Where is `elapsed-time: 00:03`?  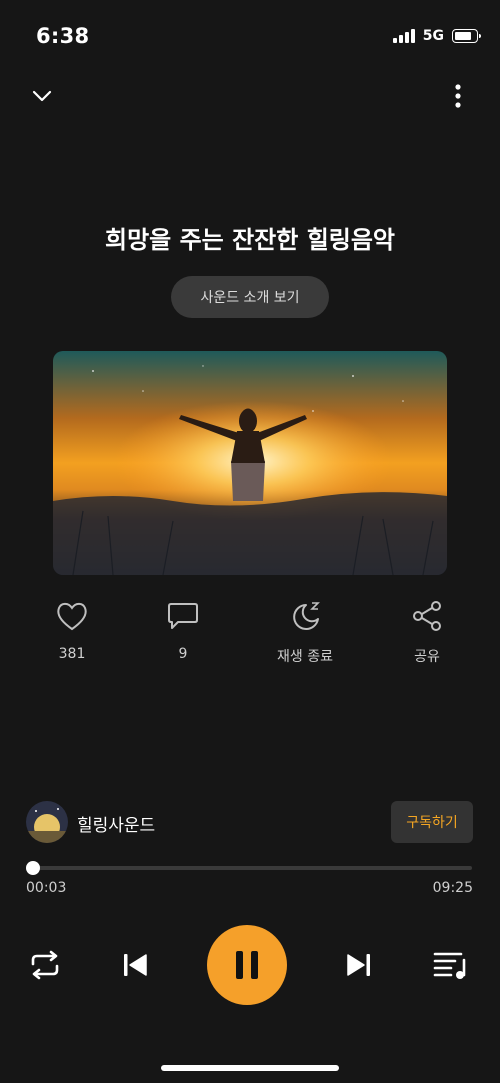 elapsed-time: 00:03 is located at coordinates (46, 888).